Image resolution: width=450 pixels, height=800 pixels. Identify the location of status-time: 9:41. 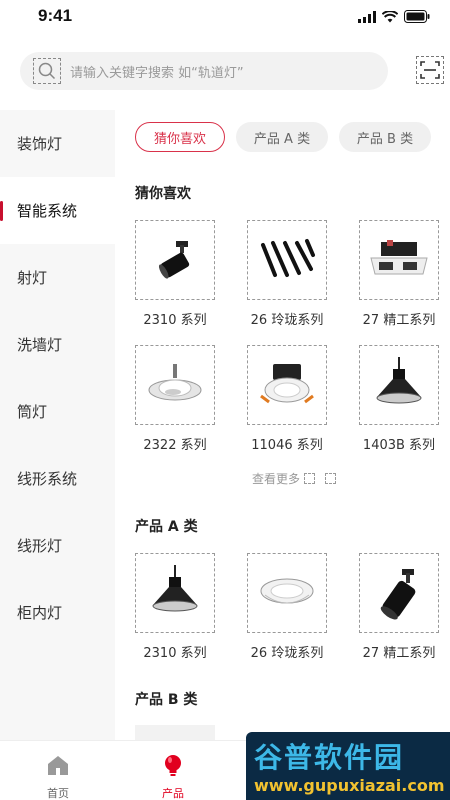
(55, 15).